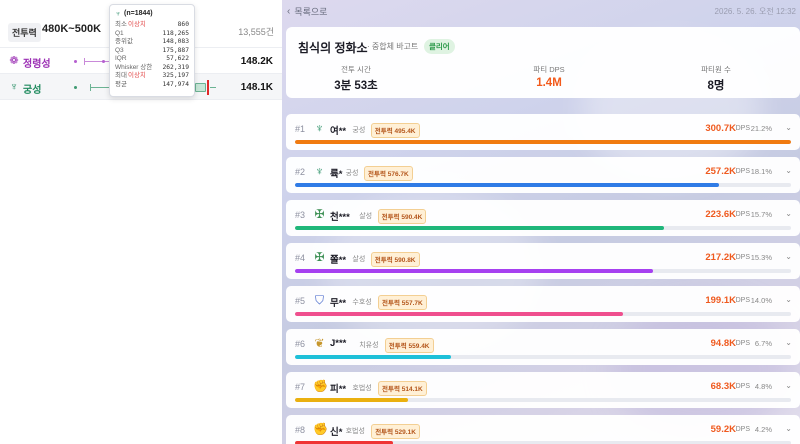 The height and width of the screenshot is (444, 800). Describe the element at coordinates (124, 42) in the screenshot. I see `tooltip-label: 중위값` at that location.